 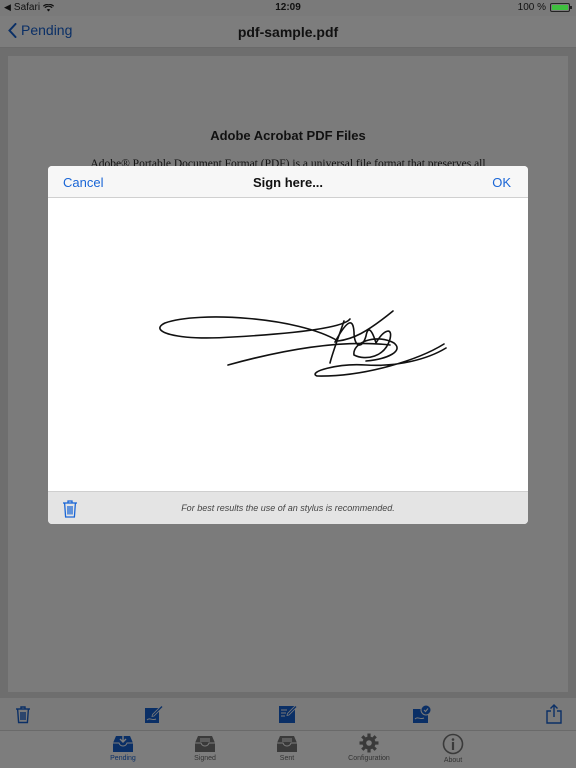 I want to click on share-icon, so click(x=554, y=714).